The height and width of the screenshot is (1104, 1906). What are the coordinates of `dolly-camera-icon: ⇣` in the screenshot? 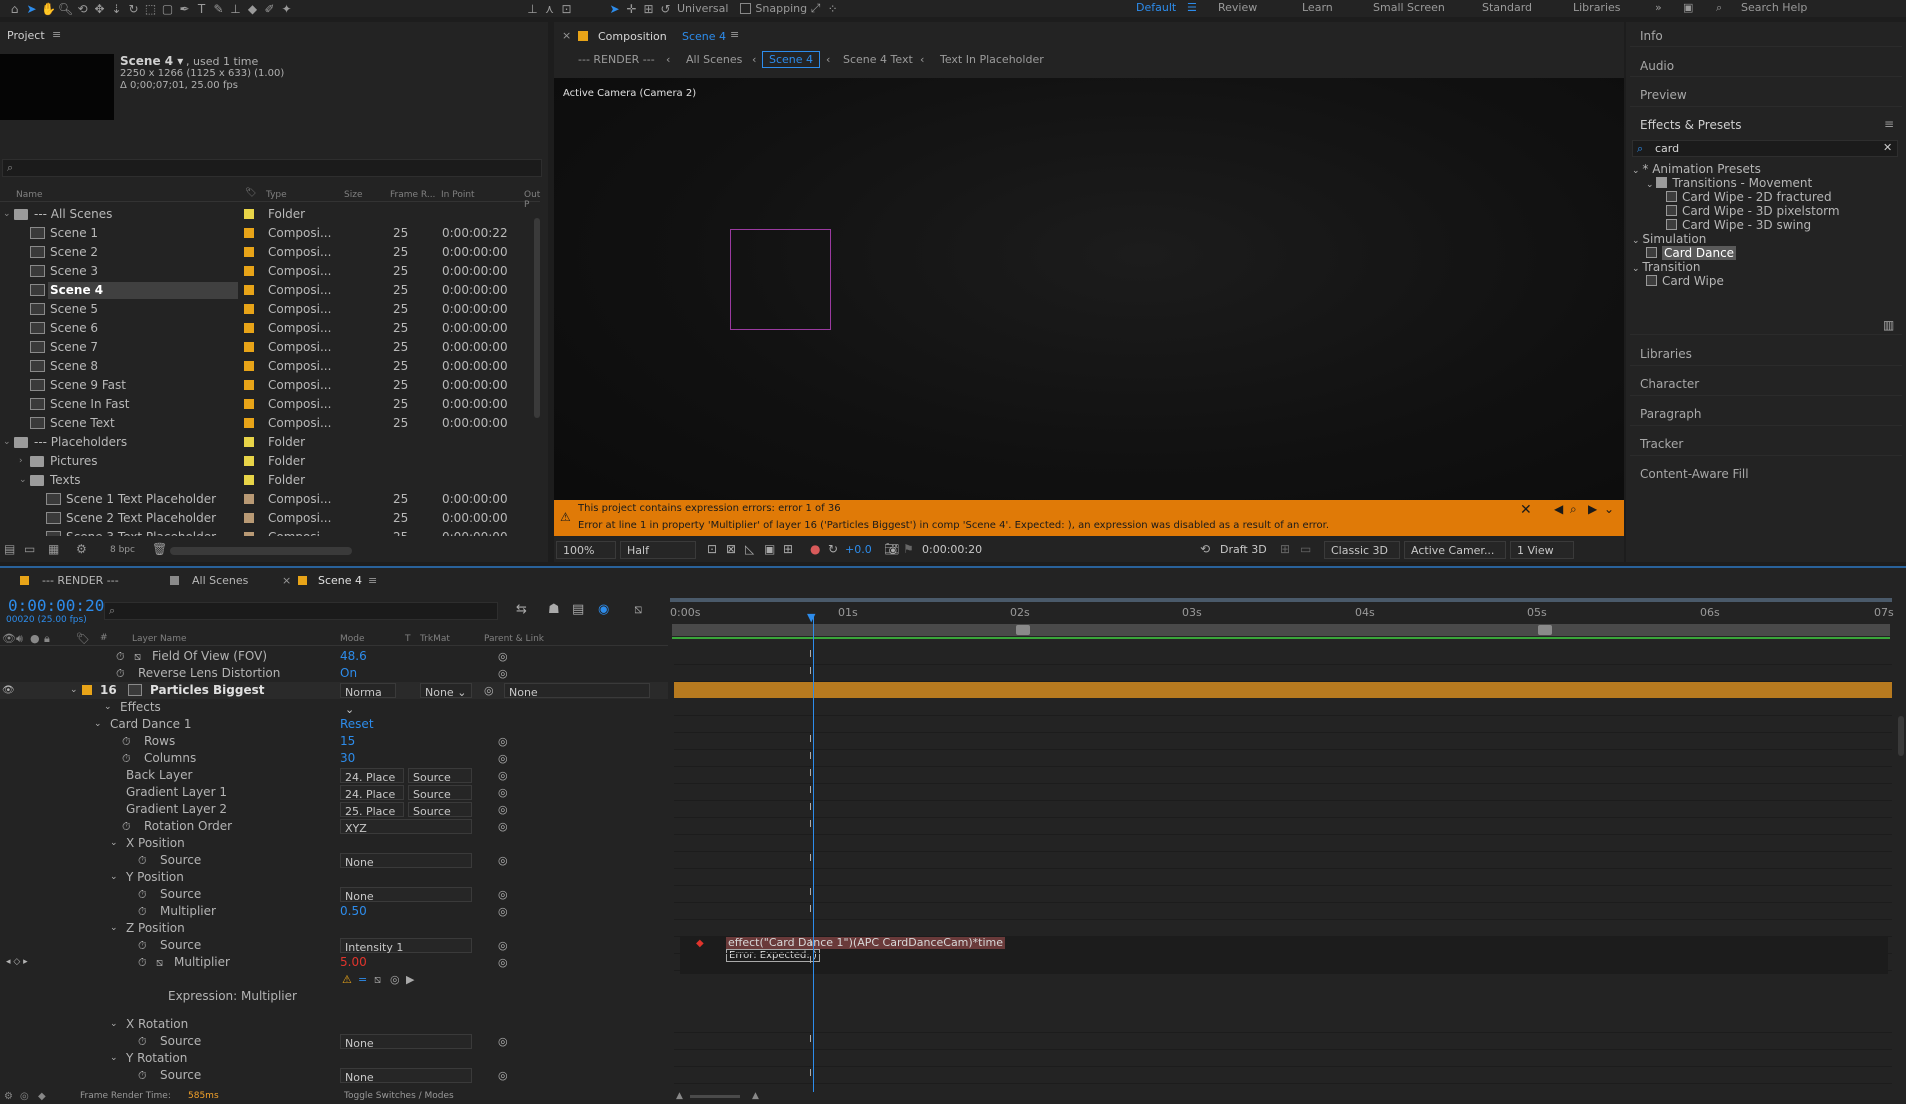 It's located at (116, 8).